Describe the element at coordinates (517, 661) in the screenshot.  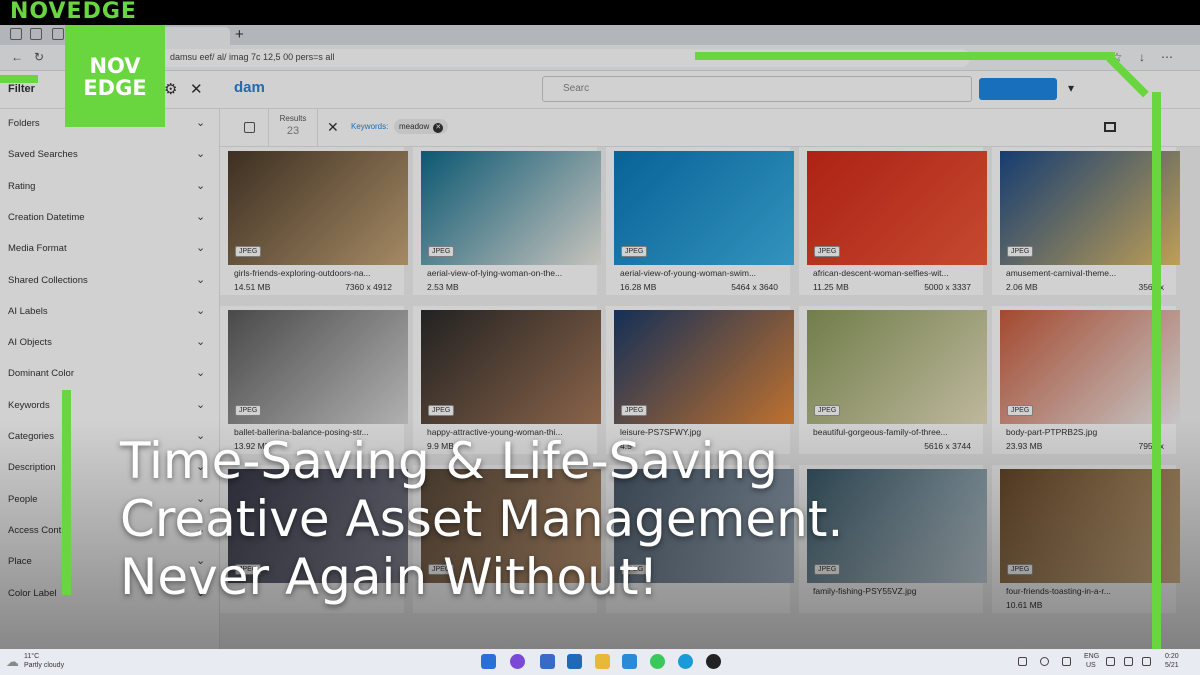
I see `copilot-icon` at that location.